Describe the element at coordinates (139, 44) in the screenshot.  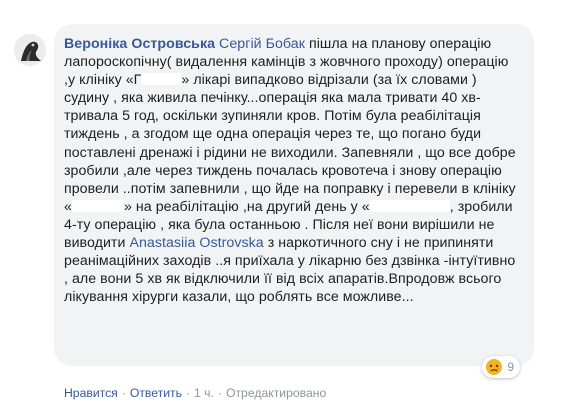
I see `comment-author: Вероніка Островська` at that location.